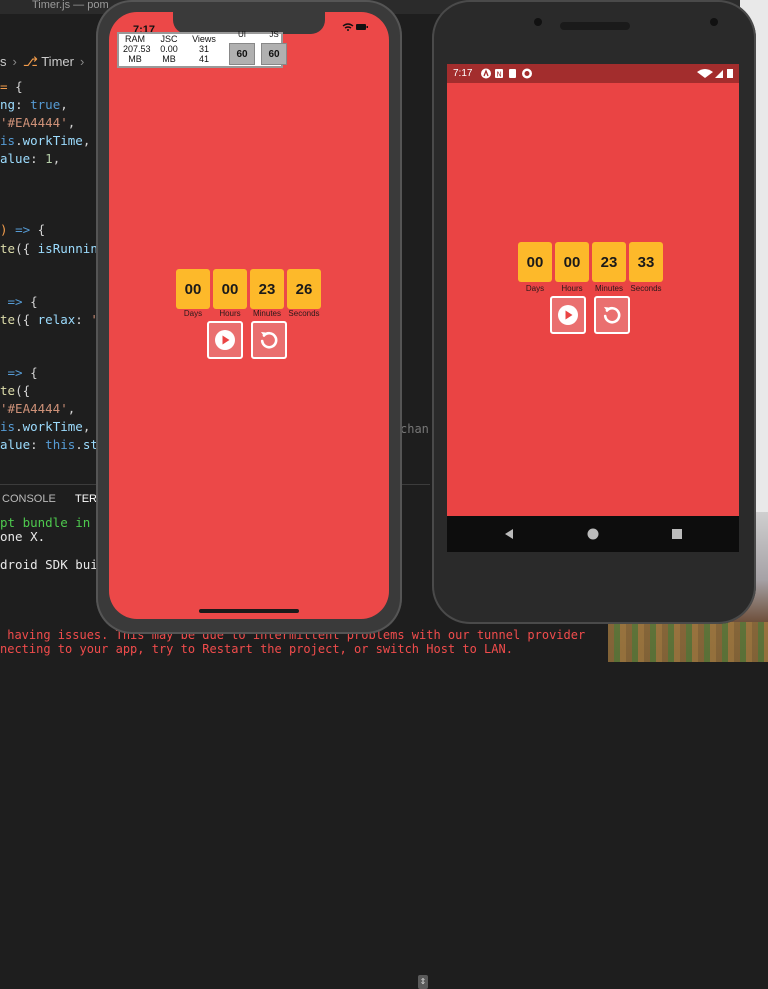  Describe the element at coordinates (646, 262) in the screenshot. I see `seconds-value: 33` at that location.